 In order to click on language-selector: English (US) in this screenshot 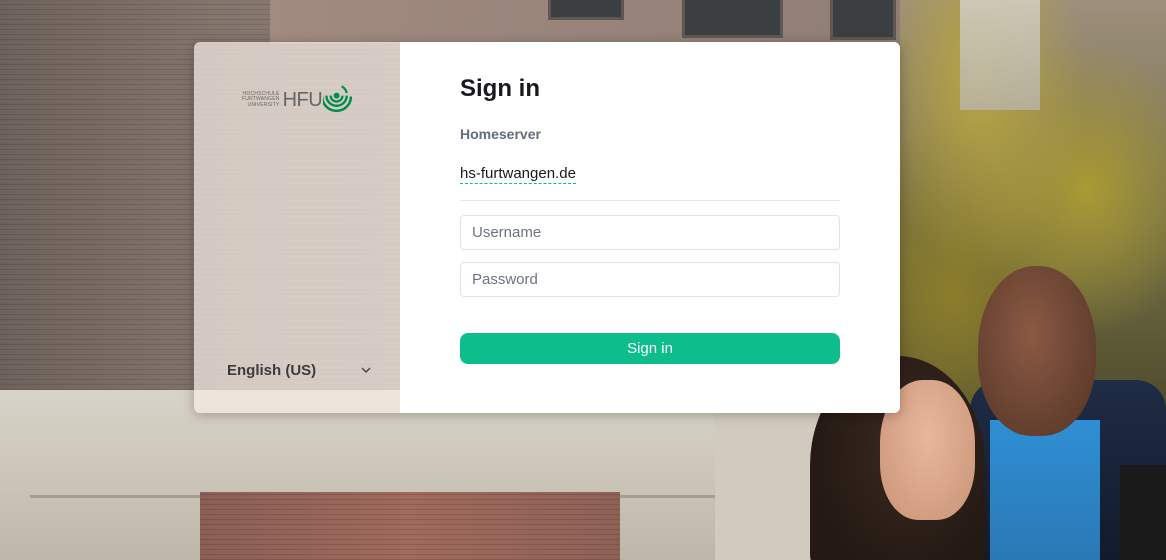, I will do `click(299, 370)`.